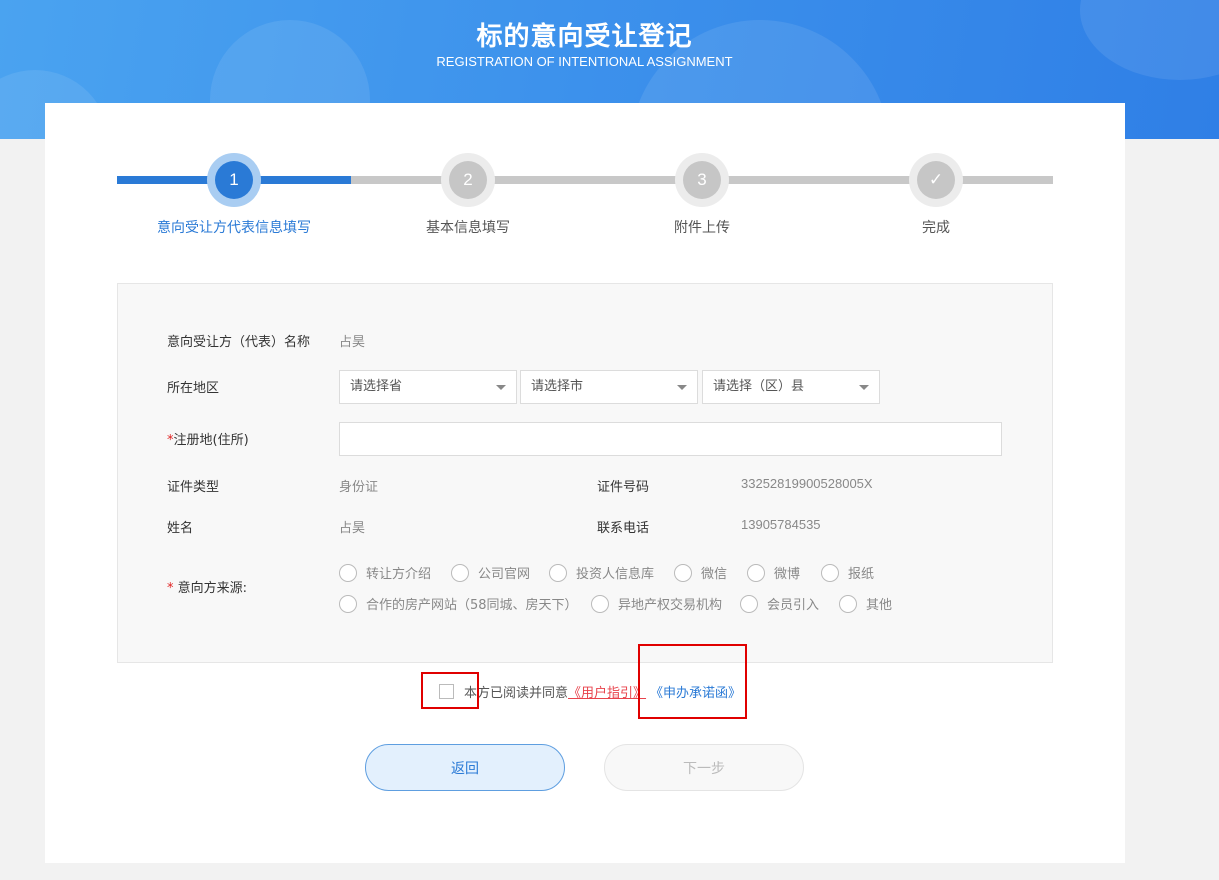 This screenshot has width=1219, height=880. What do you see at coordinates (702, 228) in the screenshot?
I see `step-label: 附件上传` at bounding box center [702, 228].